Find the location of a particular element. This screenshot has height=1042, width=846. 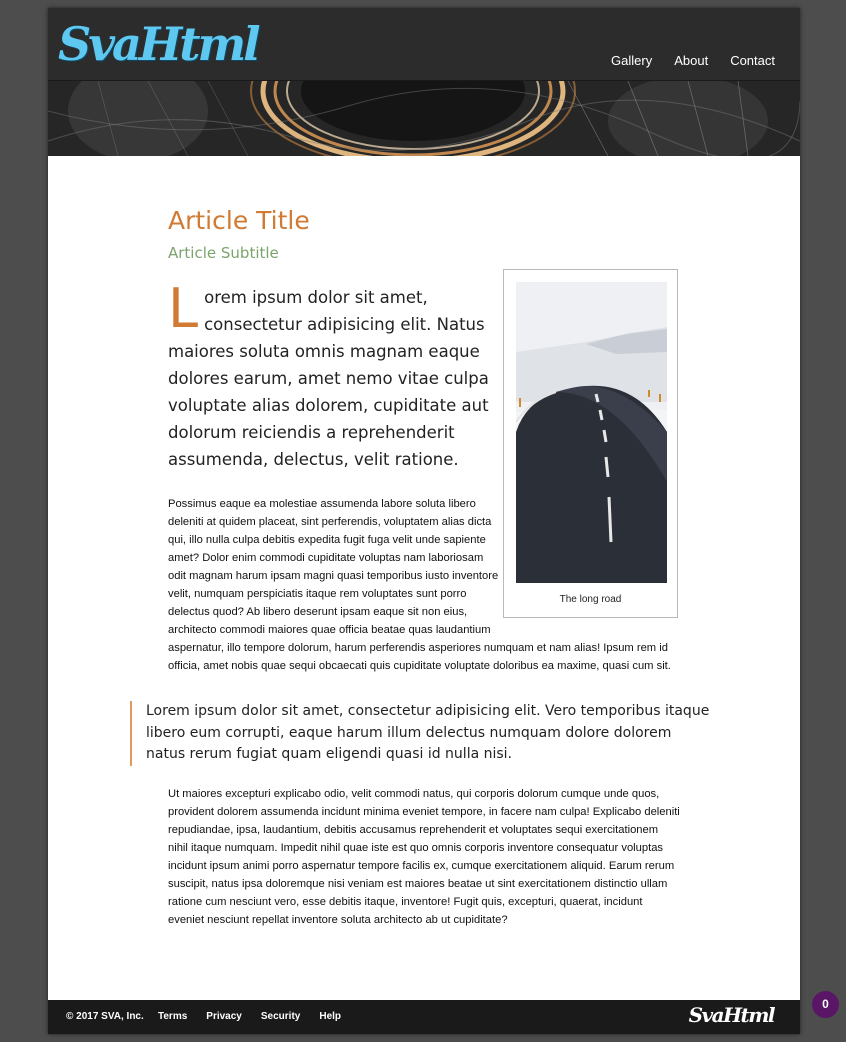

copyright-text: © 2017 SVA, Inc. is located at coordinates (105, 1016).